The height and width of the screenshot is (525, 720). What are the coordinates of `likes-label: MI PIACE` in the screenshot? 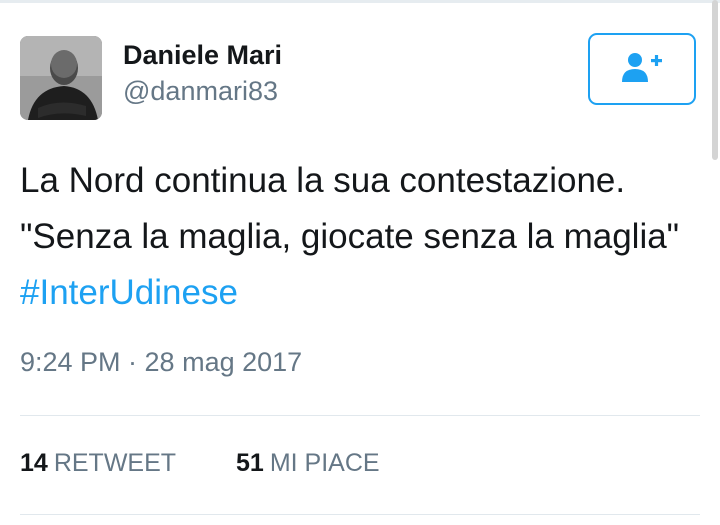 It's located at (324, 463).